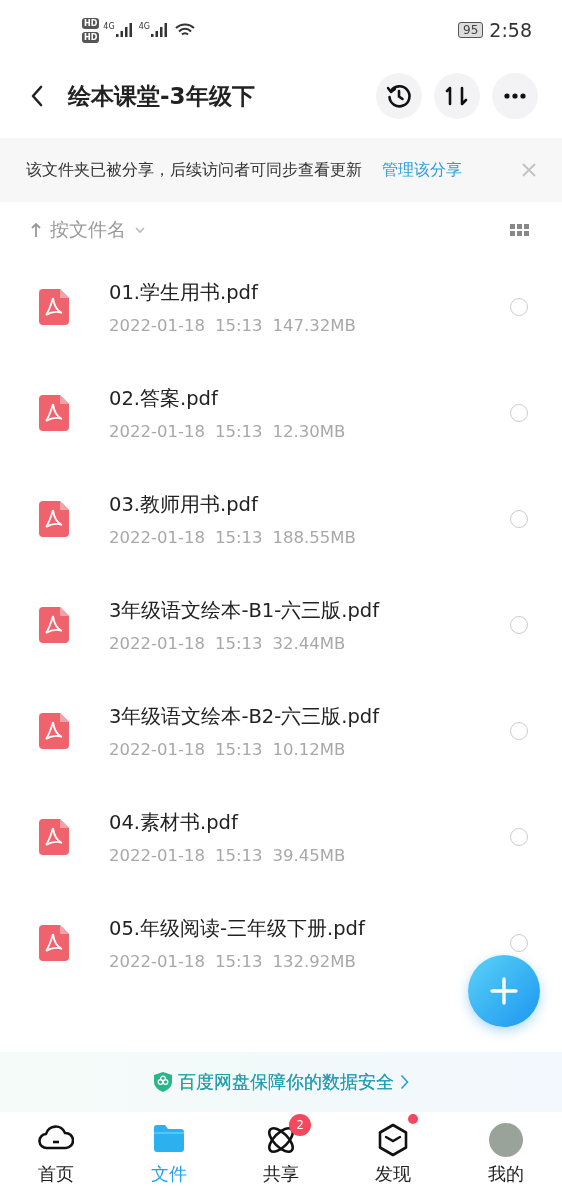 The height and width of the screenshot is (1200, 562). Describe the element at coordinates (280, 1154) in the screenshot. I see `tab-button: 2 共享` at that location.